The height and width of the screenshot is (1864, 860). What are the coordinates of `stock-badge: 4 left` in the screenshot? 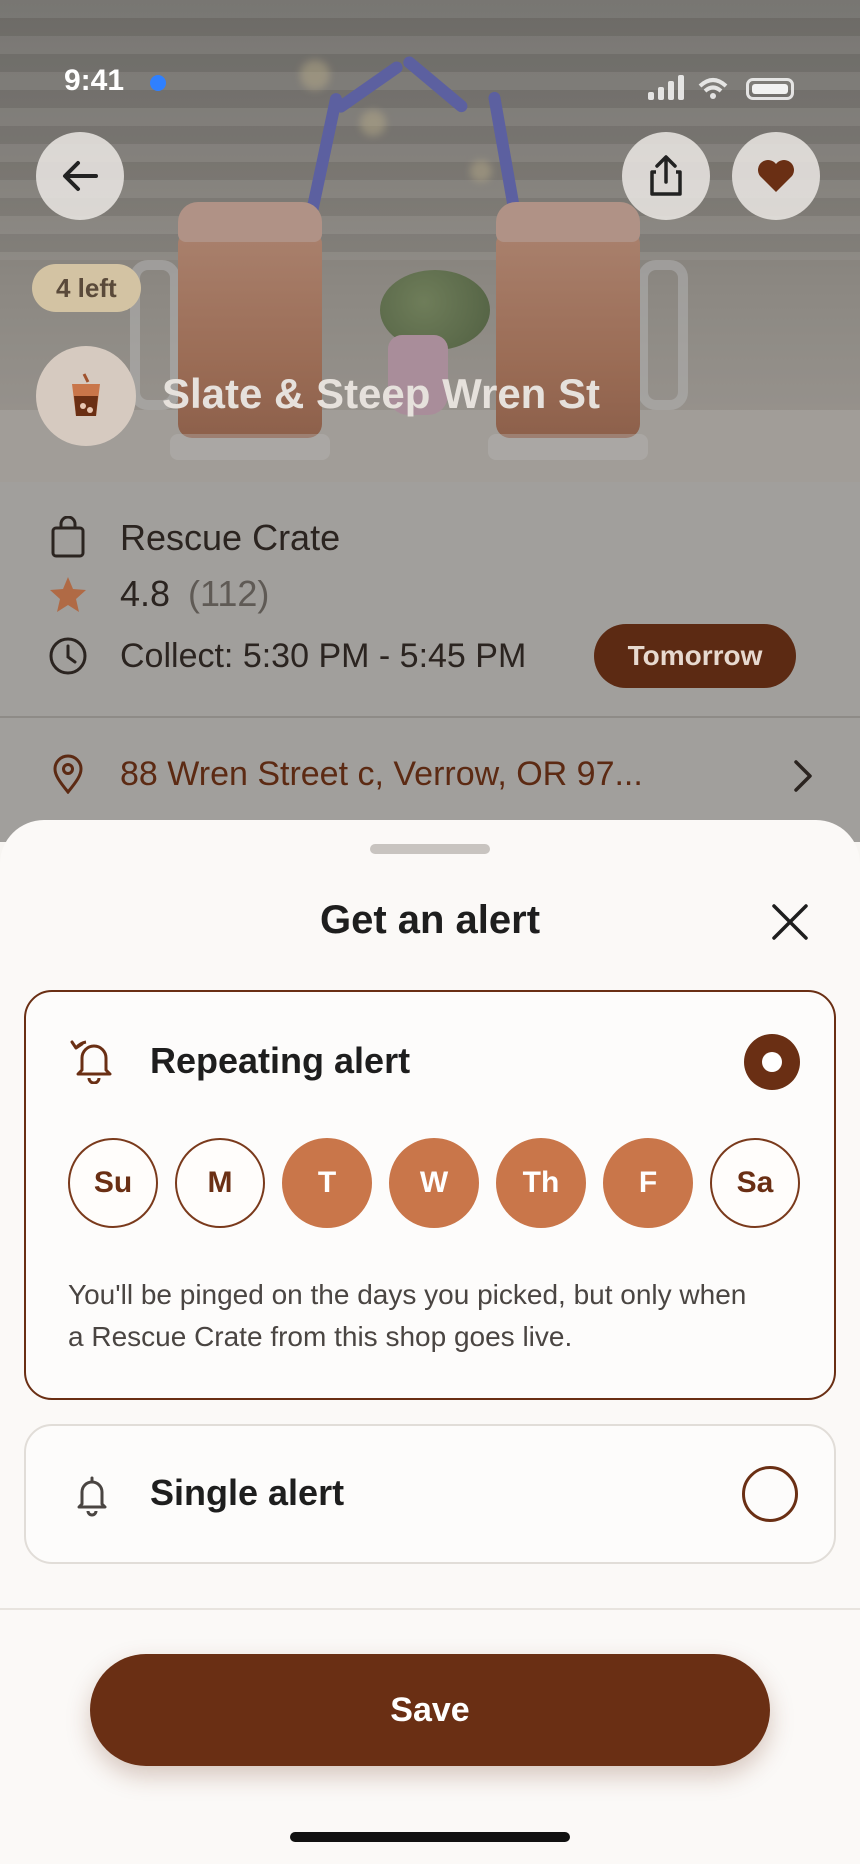 It's located at (86, 288).